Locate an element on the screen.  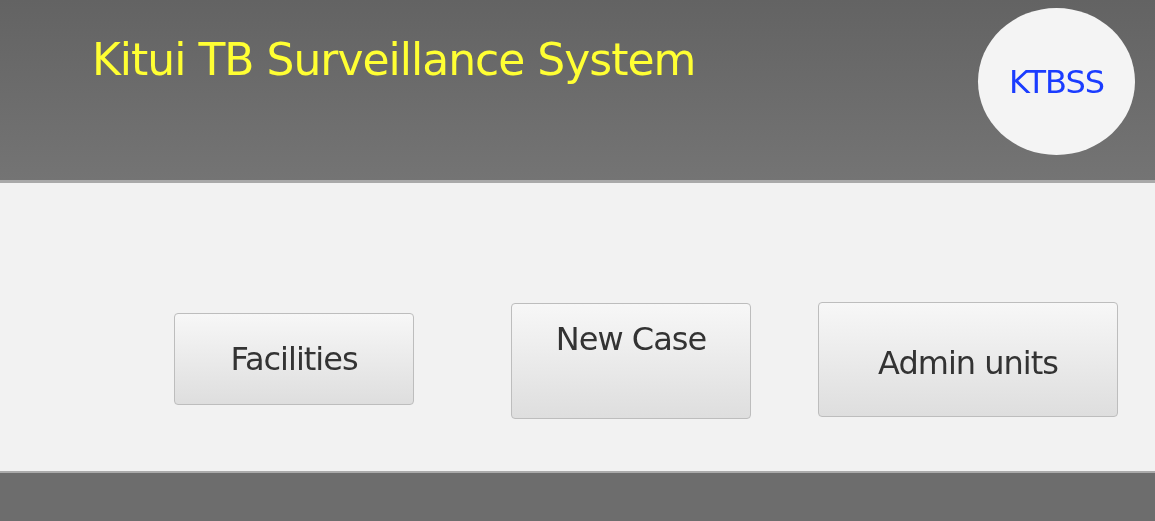
nav-button: Facilities is located at coordinates (294, 359).